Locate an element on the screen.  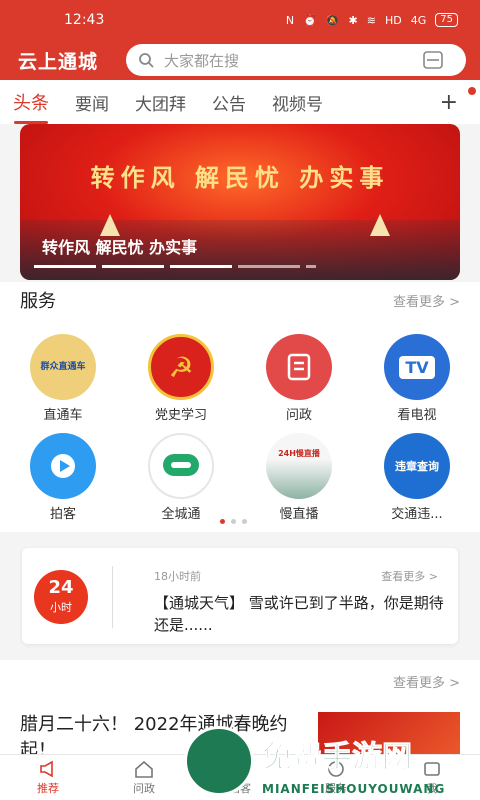
banner-caption: 转作风 解民忧 办实事 is located at coordinates (120, 247).